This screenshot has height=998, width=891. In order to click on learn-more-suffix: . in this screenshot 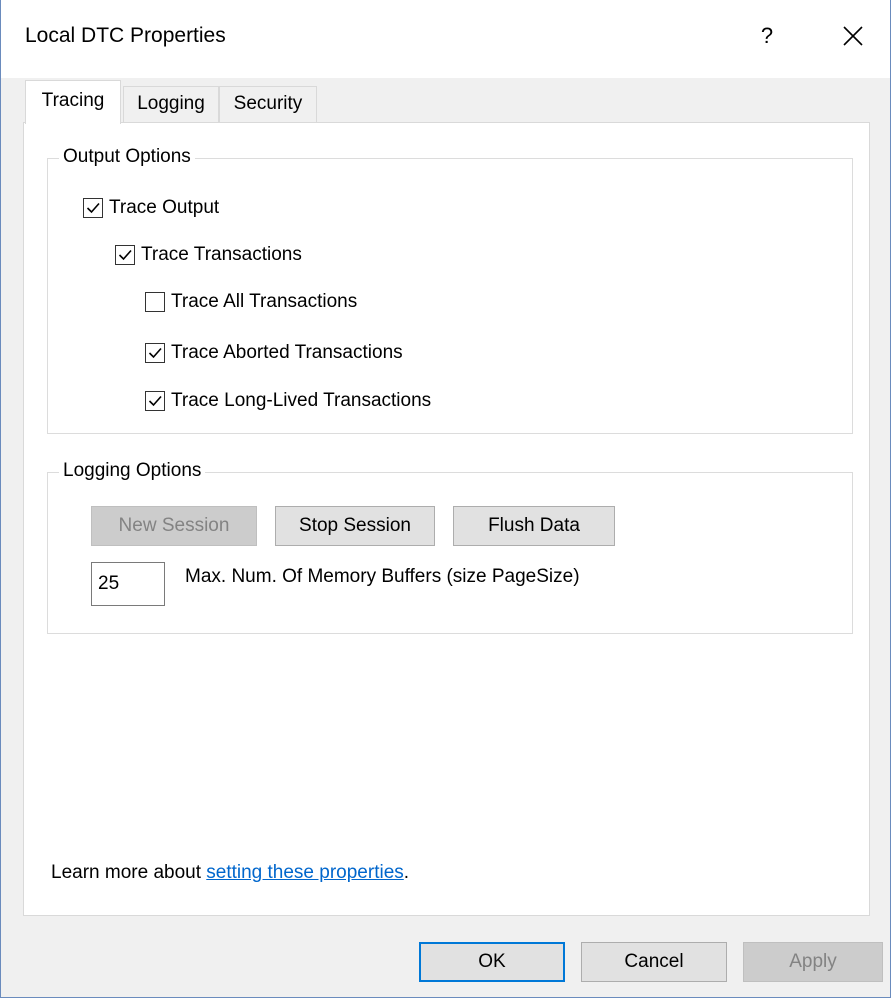, I will do `click(406, 872)`.